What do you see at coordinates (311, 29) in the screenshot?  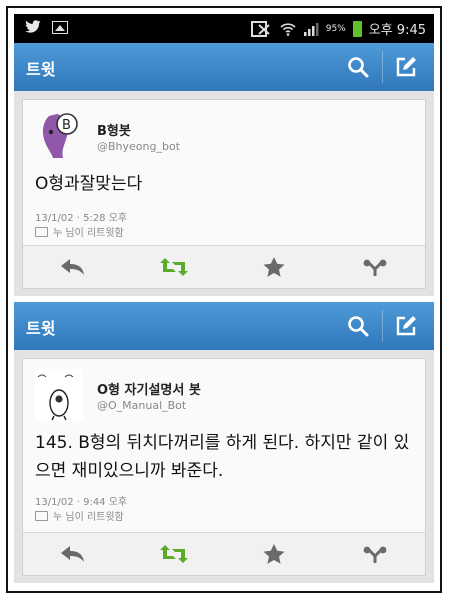 I see `signal-icon` at bounding box center [311, 29].